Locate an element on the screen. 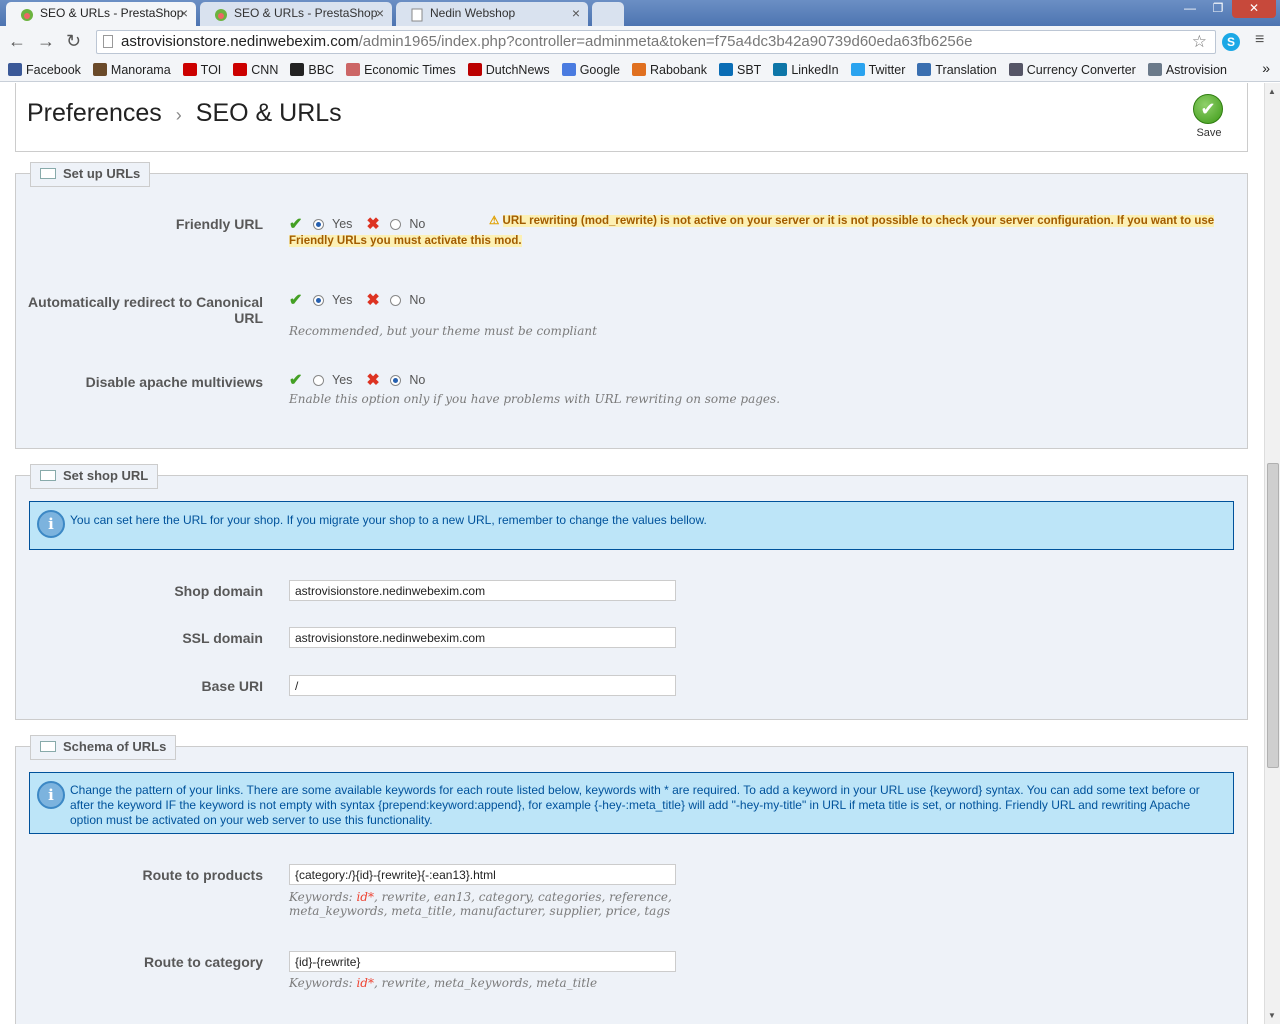  setup-urls-legend: Set up URLs is located at coordinates (90, 174).